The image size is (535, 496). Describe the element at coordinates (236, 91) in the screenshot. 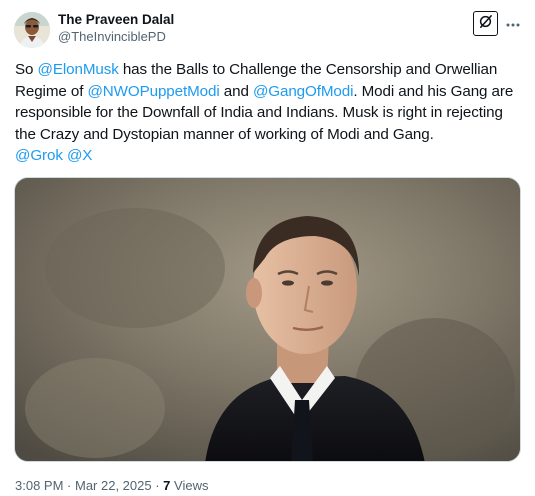

I see `tweet-text-segment: and` at that location.